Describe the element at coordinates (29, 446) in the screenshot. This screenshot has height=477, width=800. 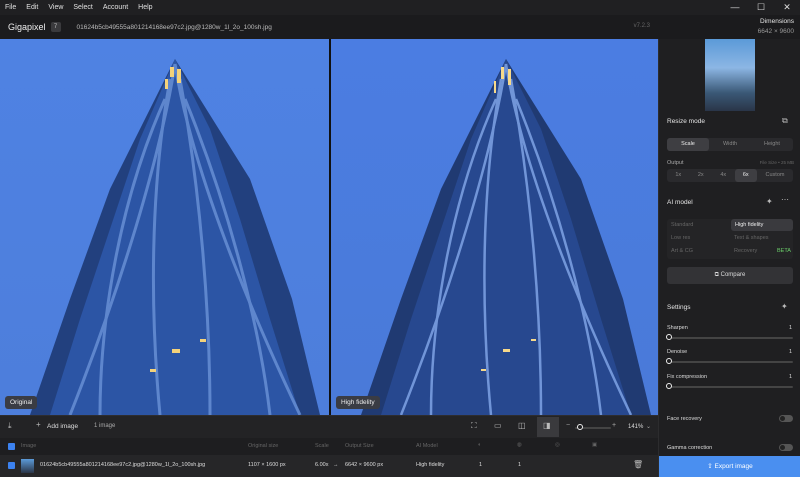
I see `col-image: Image` at that location.